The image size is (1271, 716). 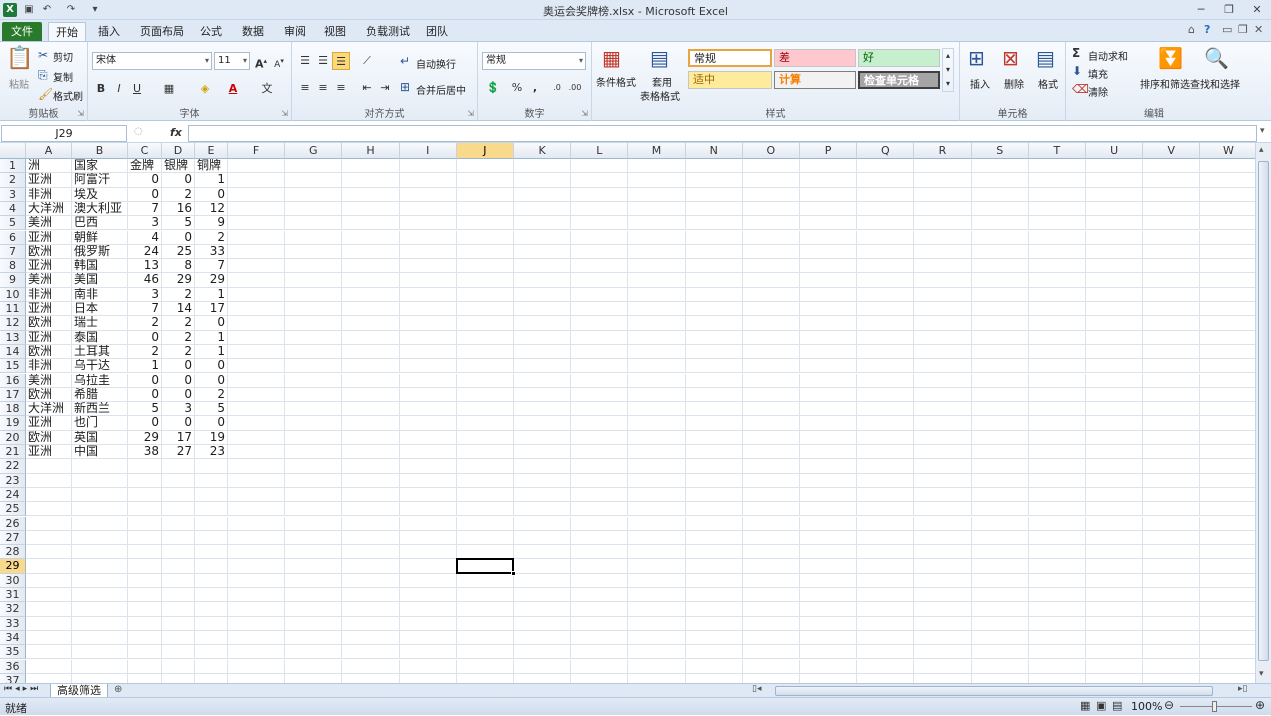 What do you see at coordinates (257, 237) in the screenshot?
I see `cell-f6` at bounding box center [257, 237].